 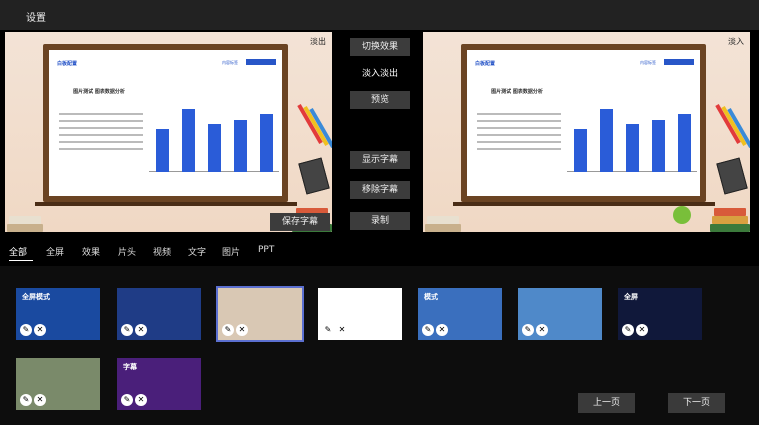 What do you see at coordinates (380, 160) in the screenshot?
I see `show-subtitle-button: 显示字幕` at bounding box center [380, 160].